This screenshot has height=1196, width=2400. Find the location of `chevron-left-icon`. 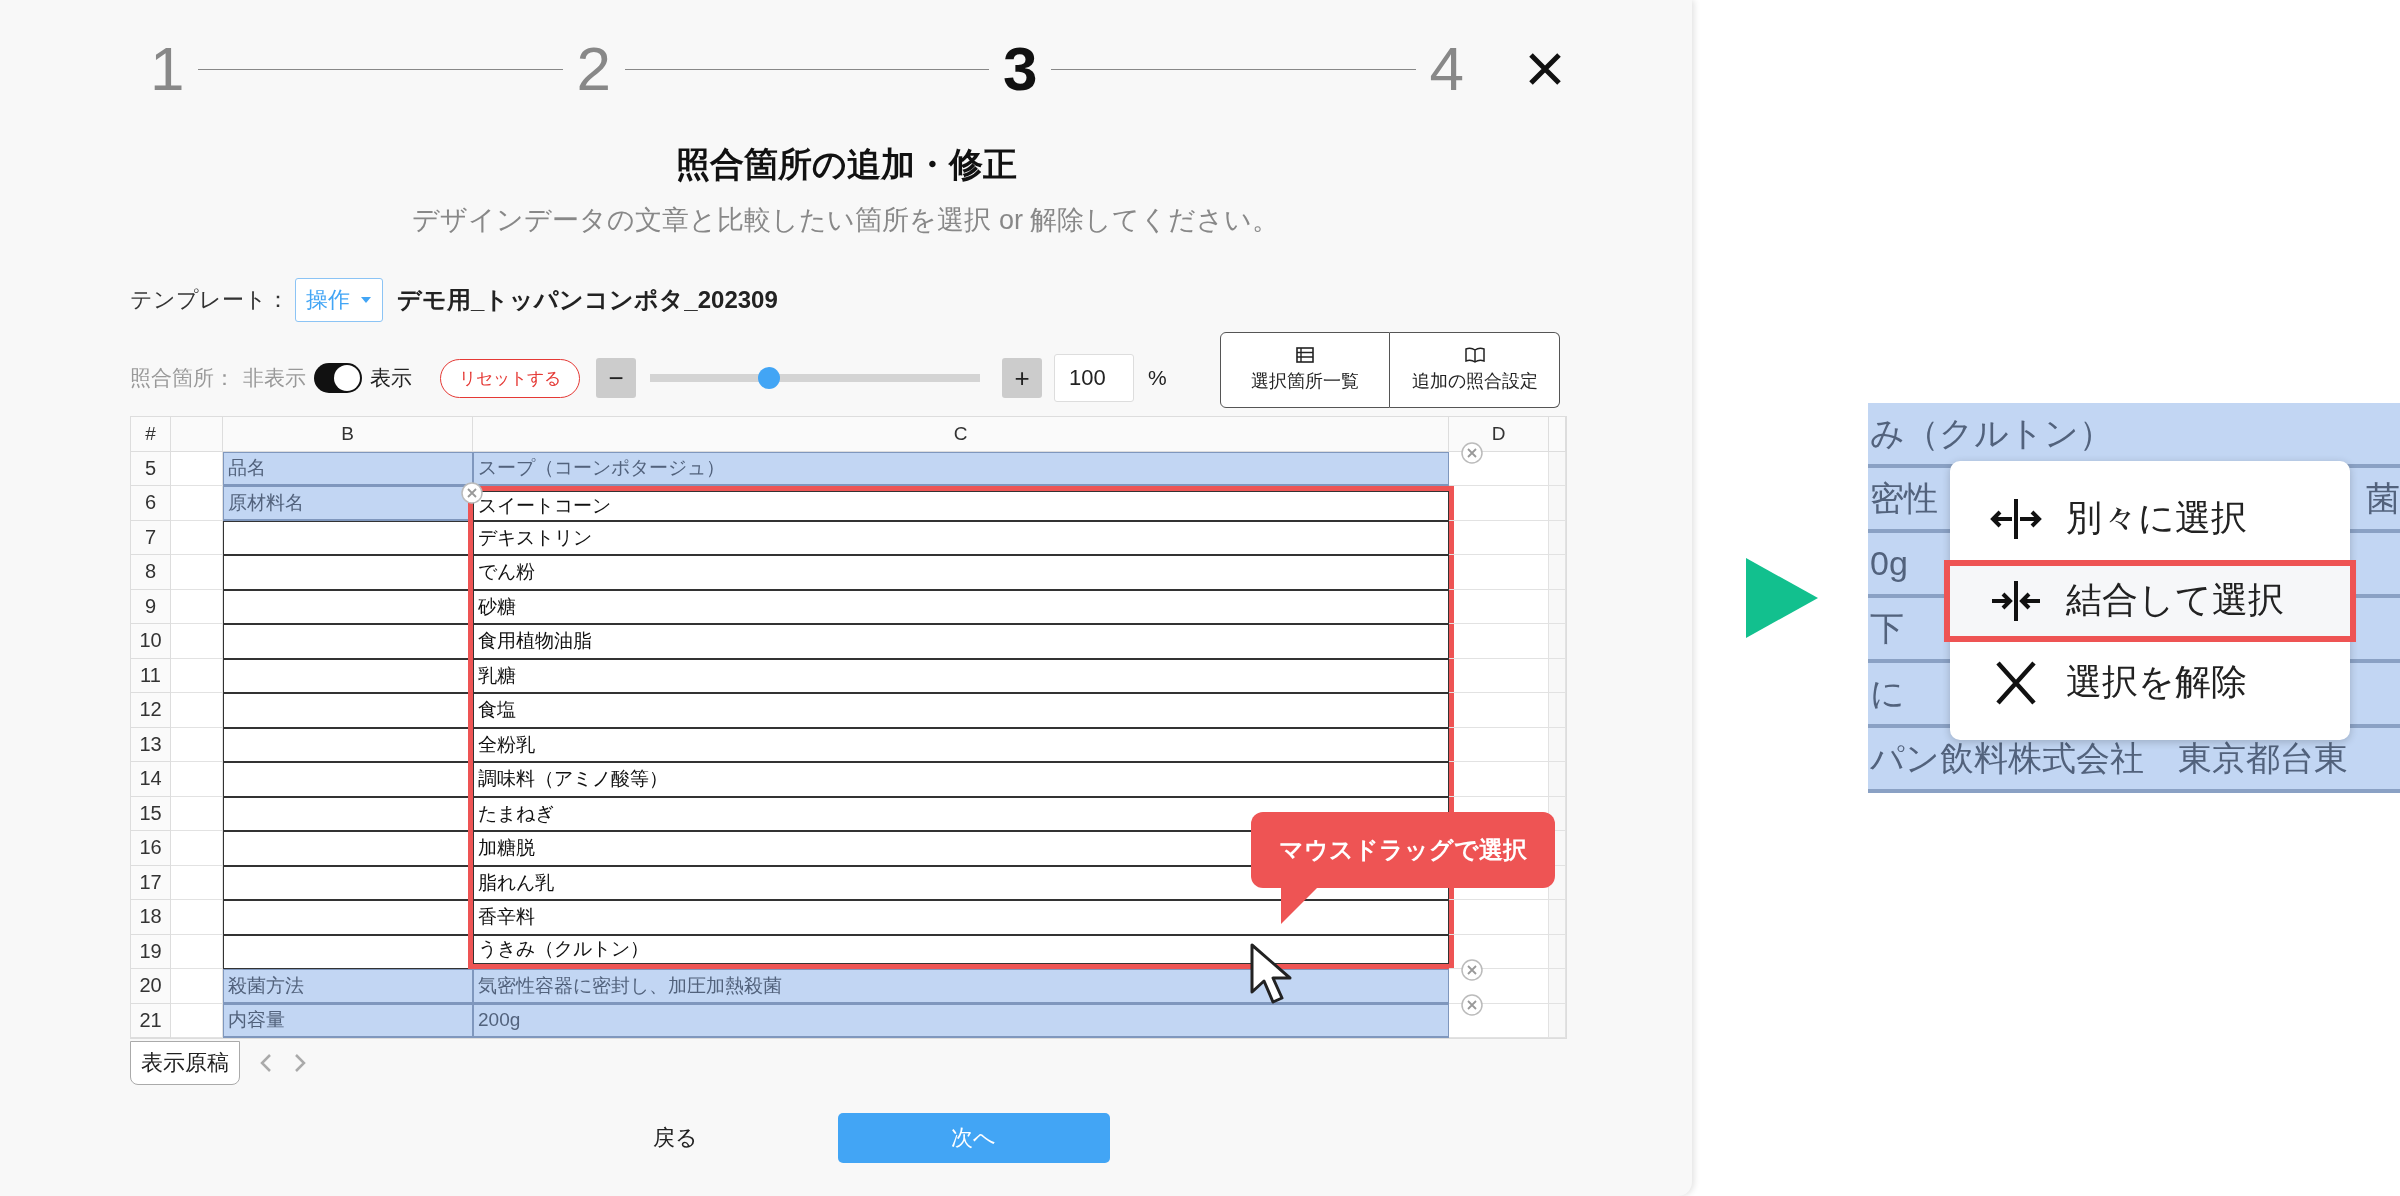

chevron-left-icon is located at coordinates (266, 1063).